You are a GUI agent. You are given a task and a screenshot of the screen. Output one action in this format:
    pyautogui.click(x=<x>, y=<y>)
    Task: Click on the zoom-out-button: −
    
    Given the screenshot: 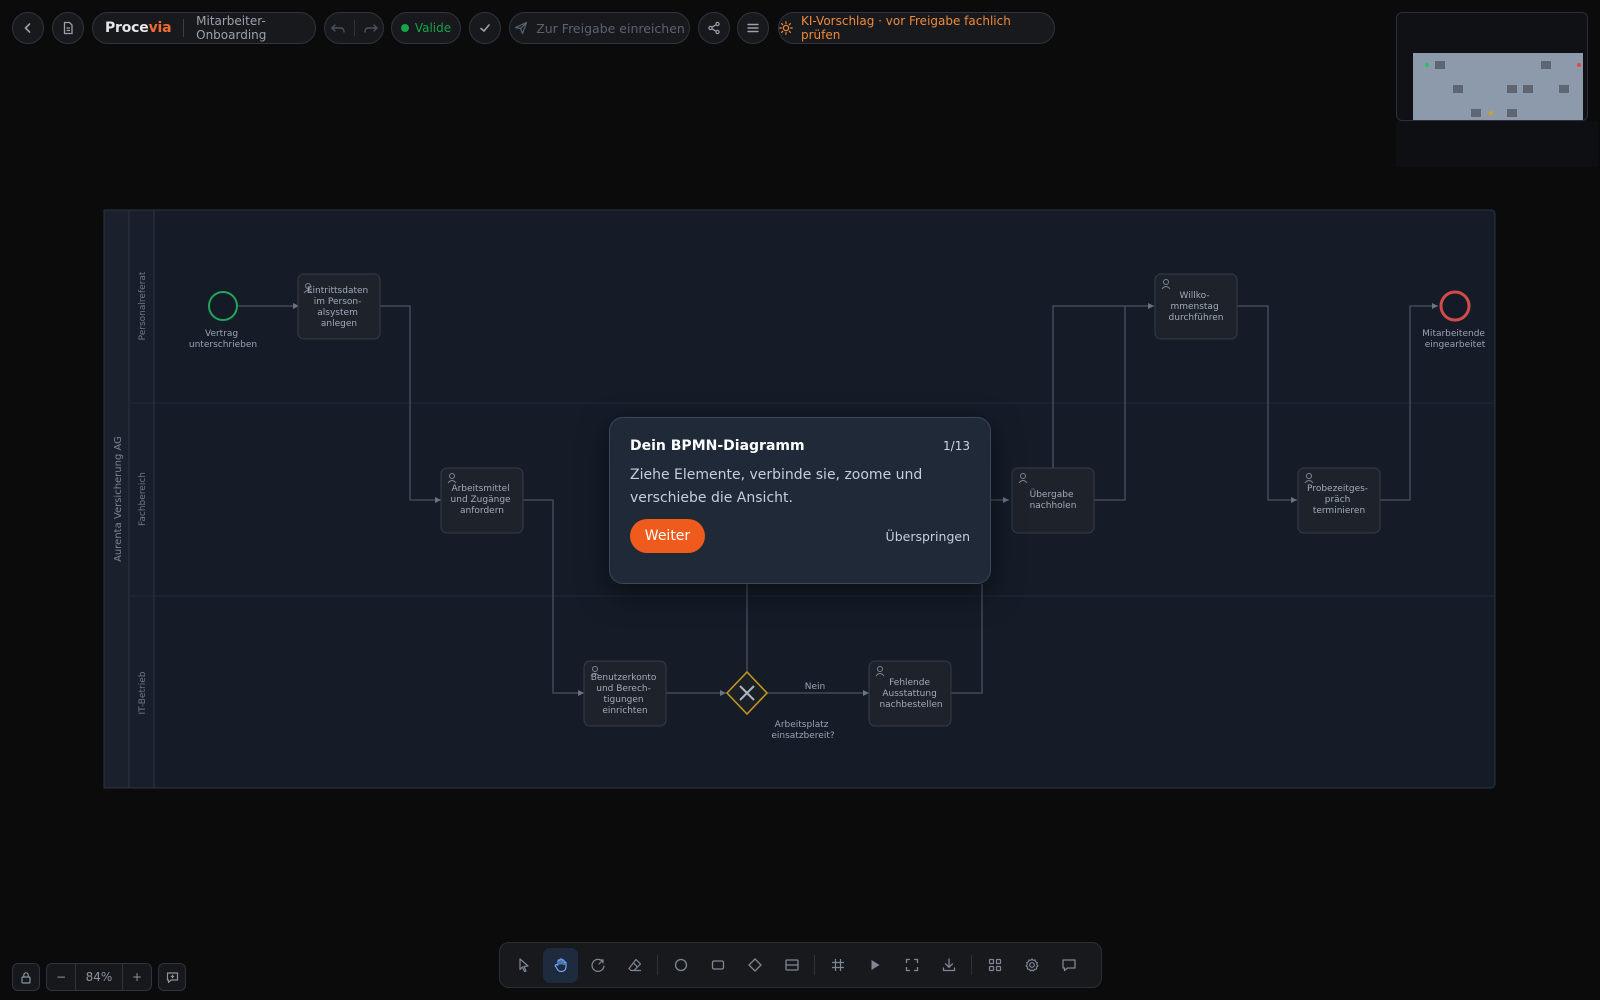 What is the action you would take?
    pyautogui.click(x=61, y=977)
    